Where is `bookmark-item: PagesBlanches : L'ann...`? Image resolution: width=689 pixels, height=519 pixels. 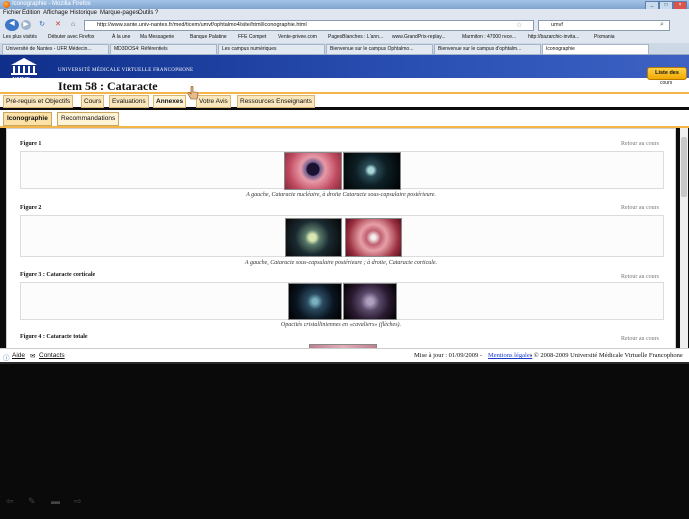
bookmark-item: PagesBlanches : L'ann... is located at coordinates (355, 37).